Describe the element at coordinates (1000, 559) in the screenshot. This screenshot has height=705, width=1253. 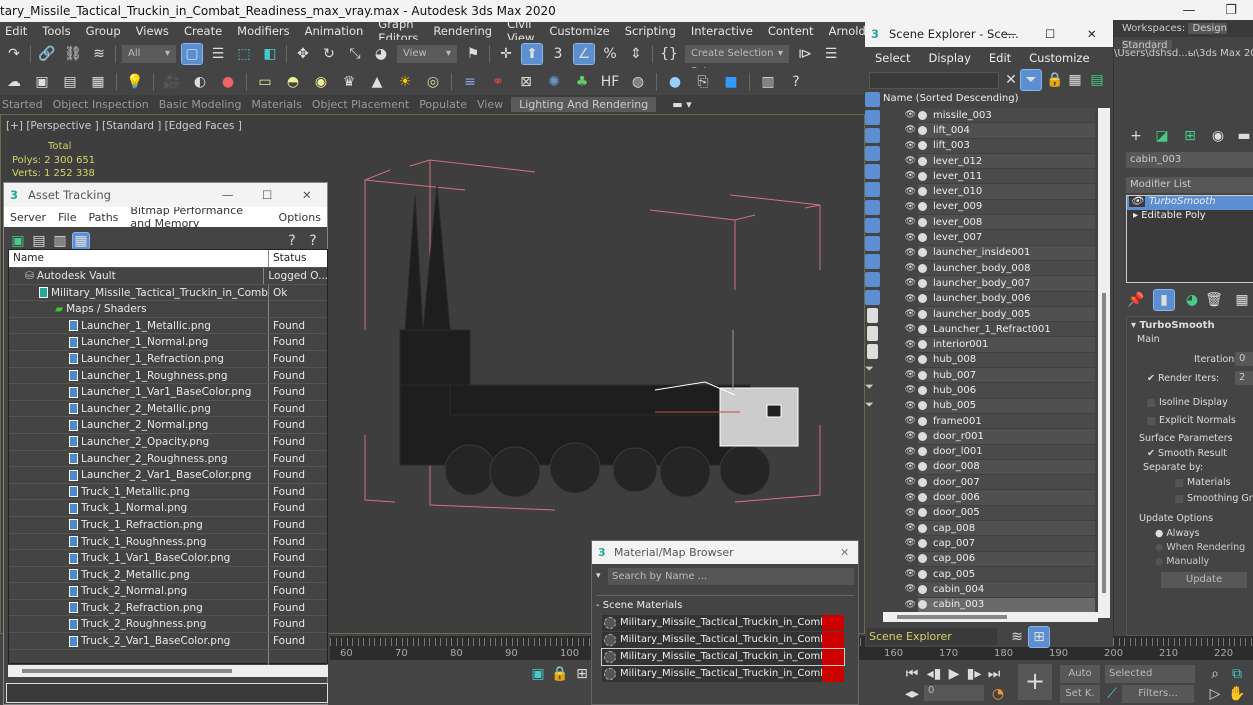
I see `scene-object-row: 👁 cap_006` at that location.